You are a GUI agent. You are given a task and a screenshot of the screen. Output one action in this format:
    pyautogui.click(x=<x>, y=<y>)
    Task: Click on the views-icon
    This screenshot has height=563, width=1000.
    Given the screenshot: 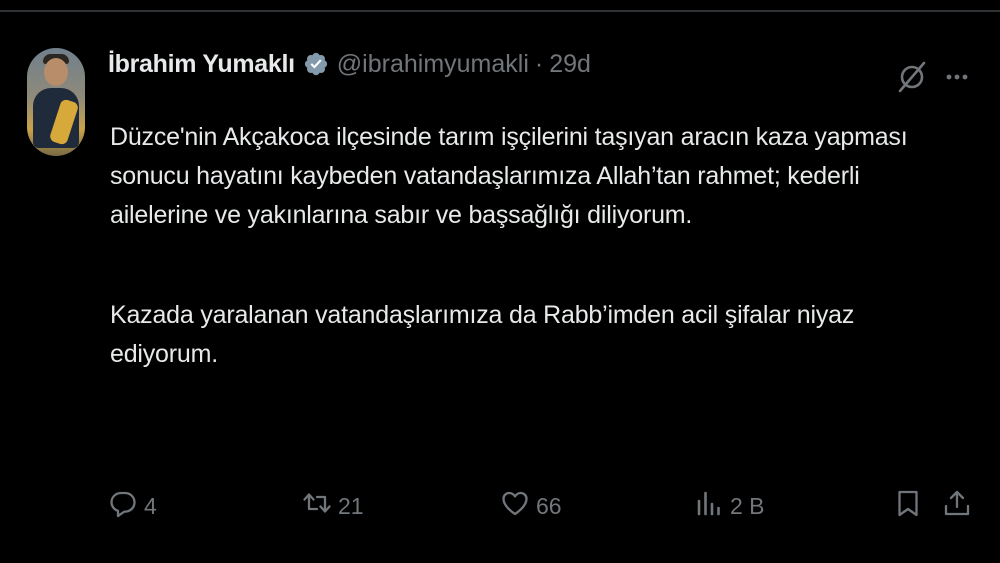 What is the action you would take?
    pyautogui.click(x=709, y=506)
    